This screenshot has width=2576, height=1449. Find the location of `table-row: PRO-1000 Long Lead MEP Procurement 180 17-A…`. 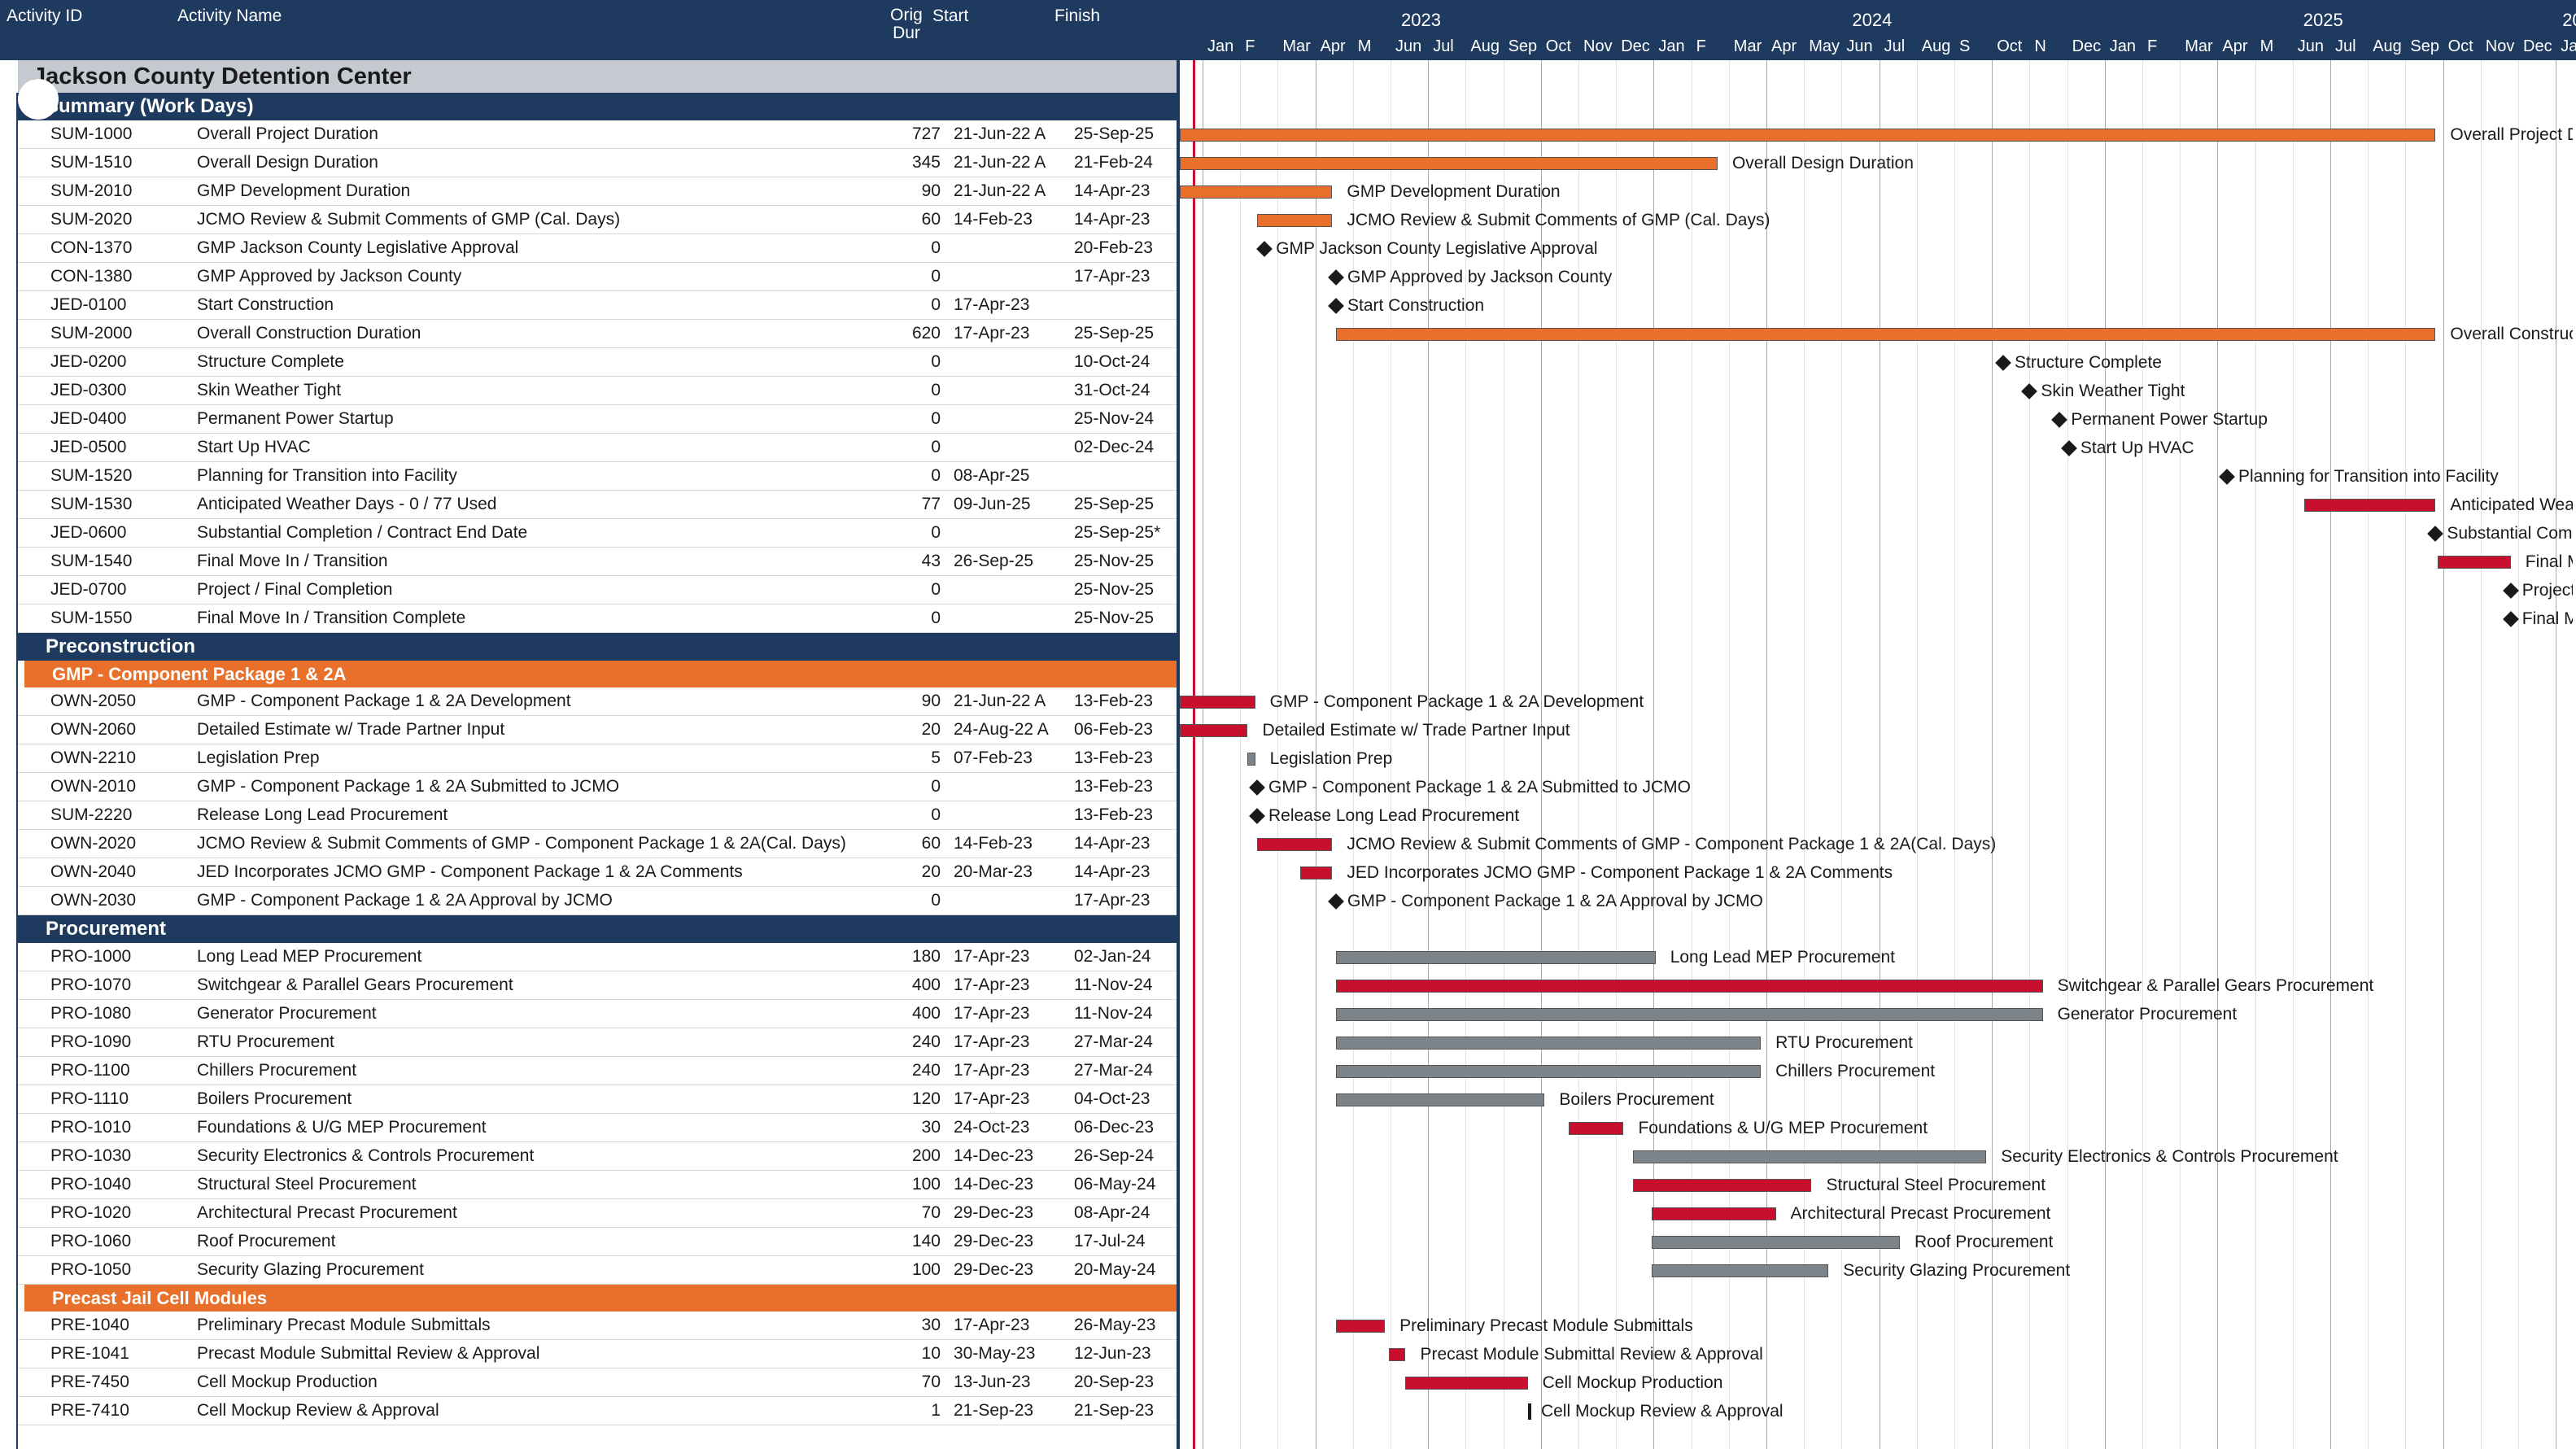

table-row: PRO-1000 Long Lead MEP Procurement 180 17-A… is located at coordinates (597, 957).